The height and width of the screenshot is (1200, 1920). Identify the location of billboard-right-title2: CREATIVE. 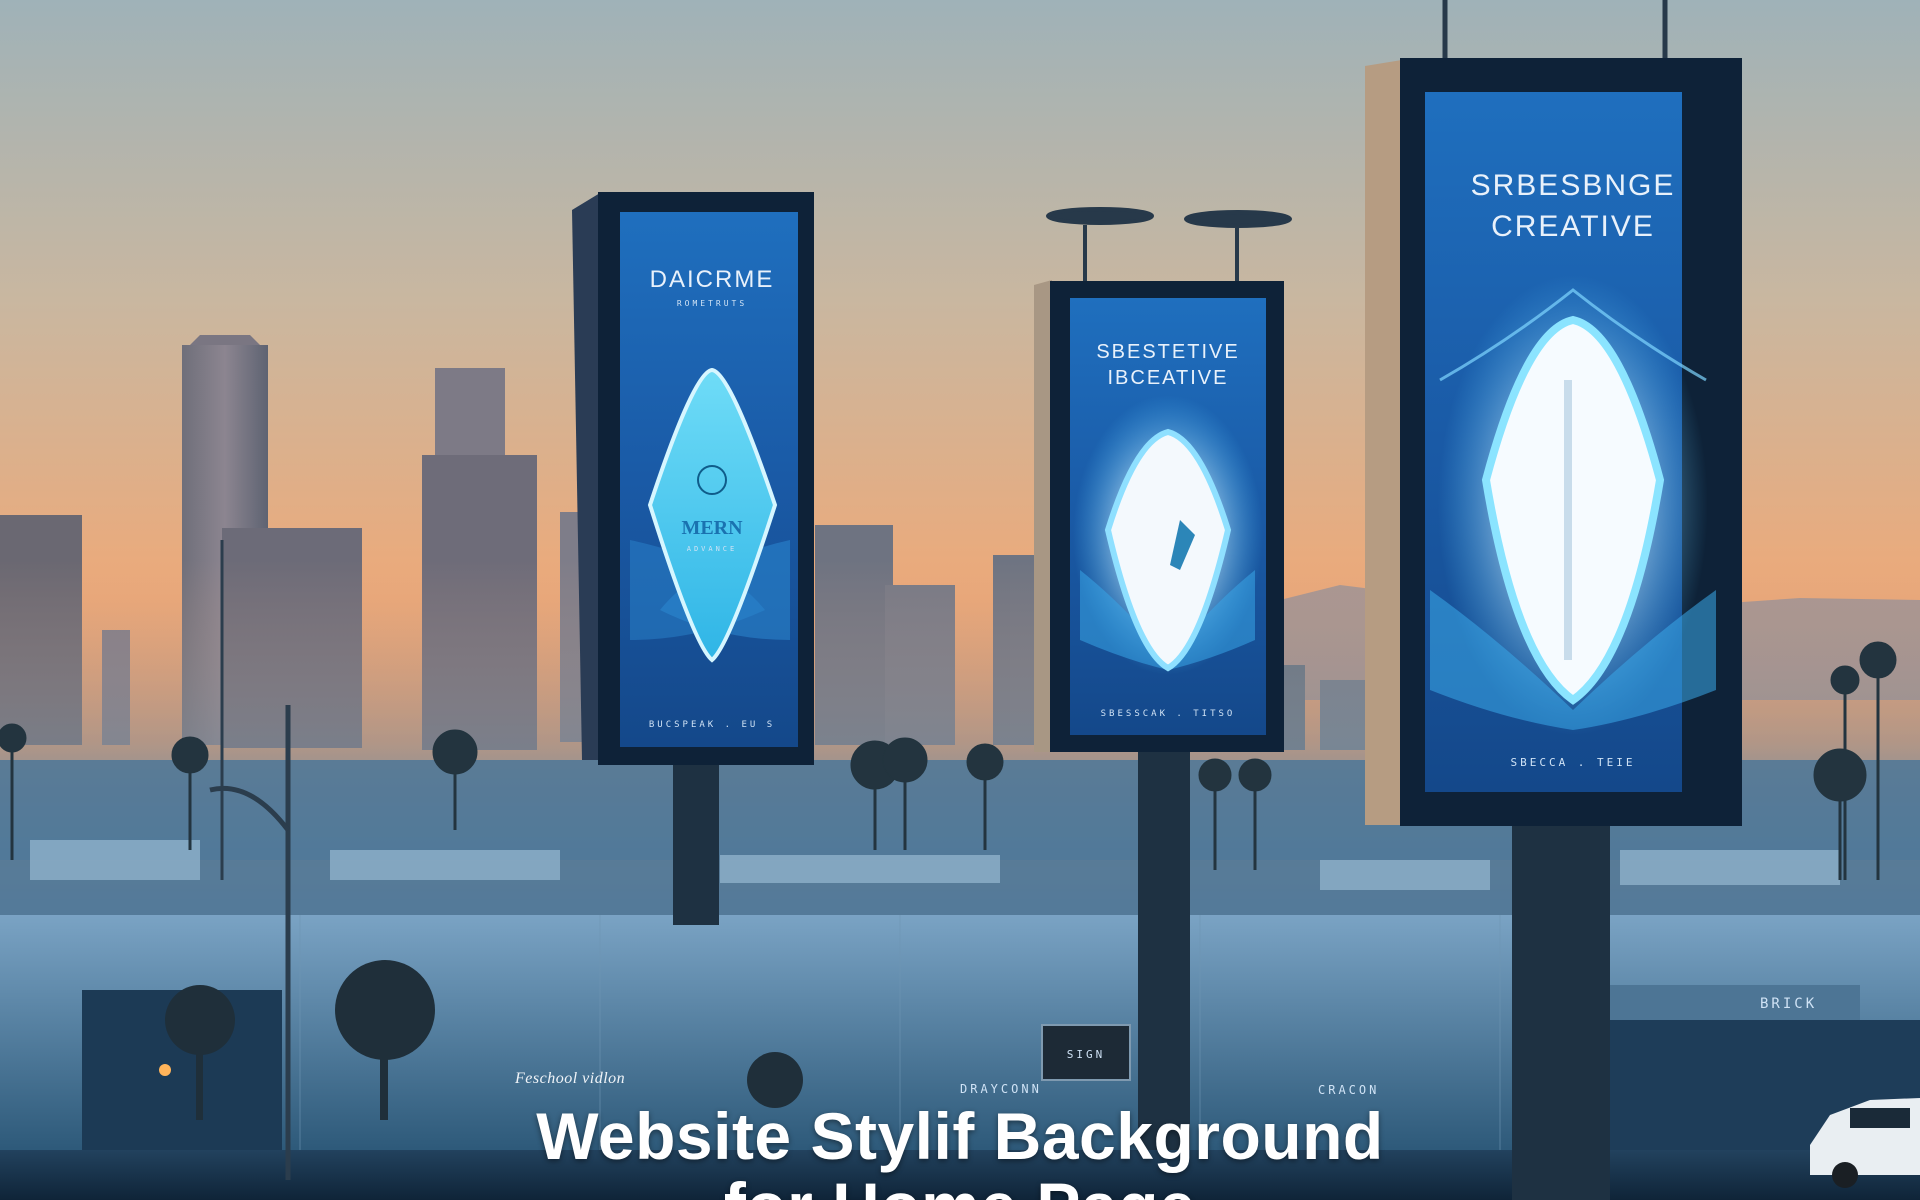
(1573, 226).